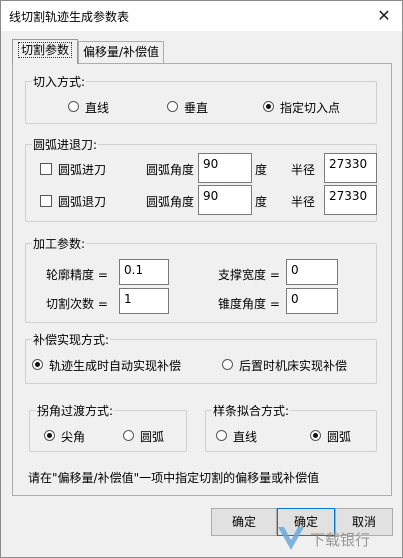 This screenshot has height=558, width=403. I want to click on entry-point-radio, so click(268, 106).